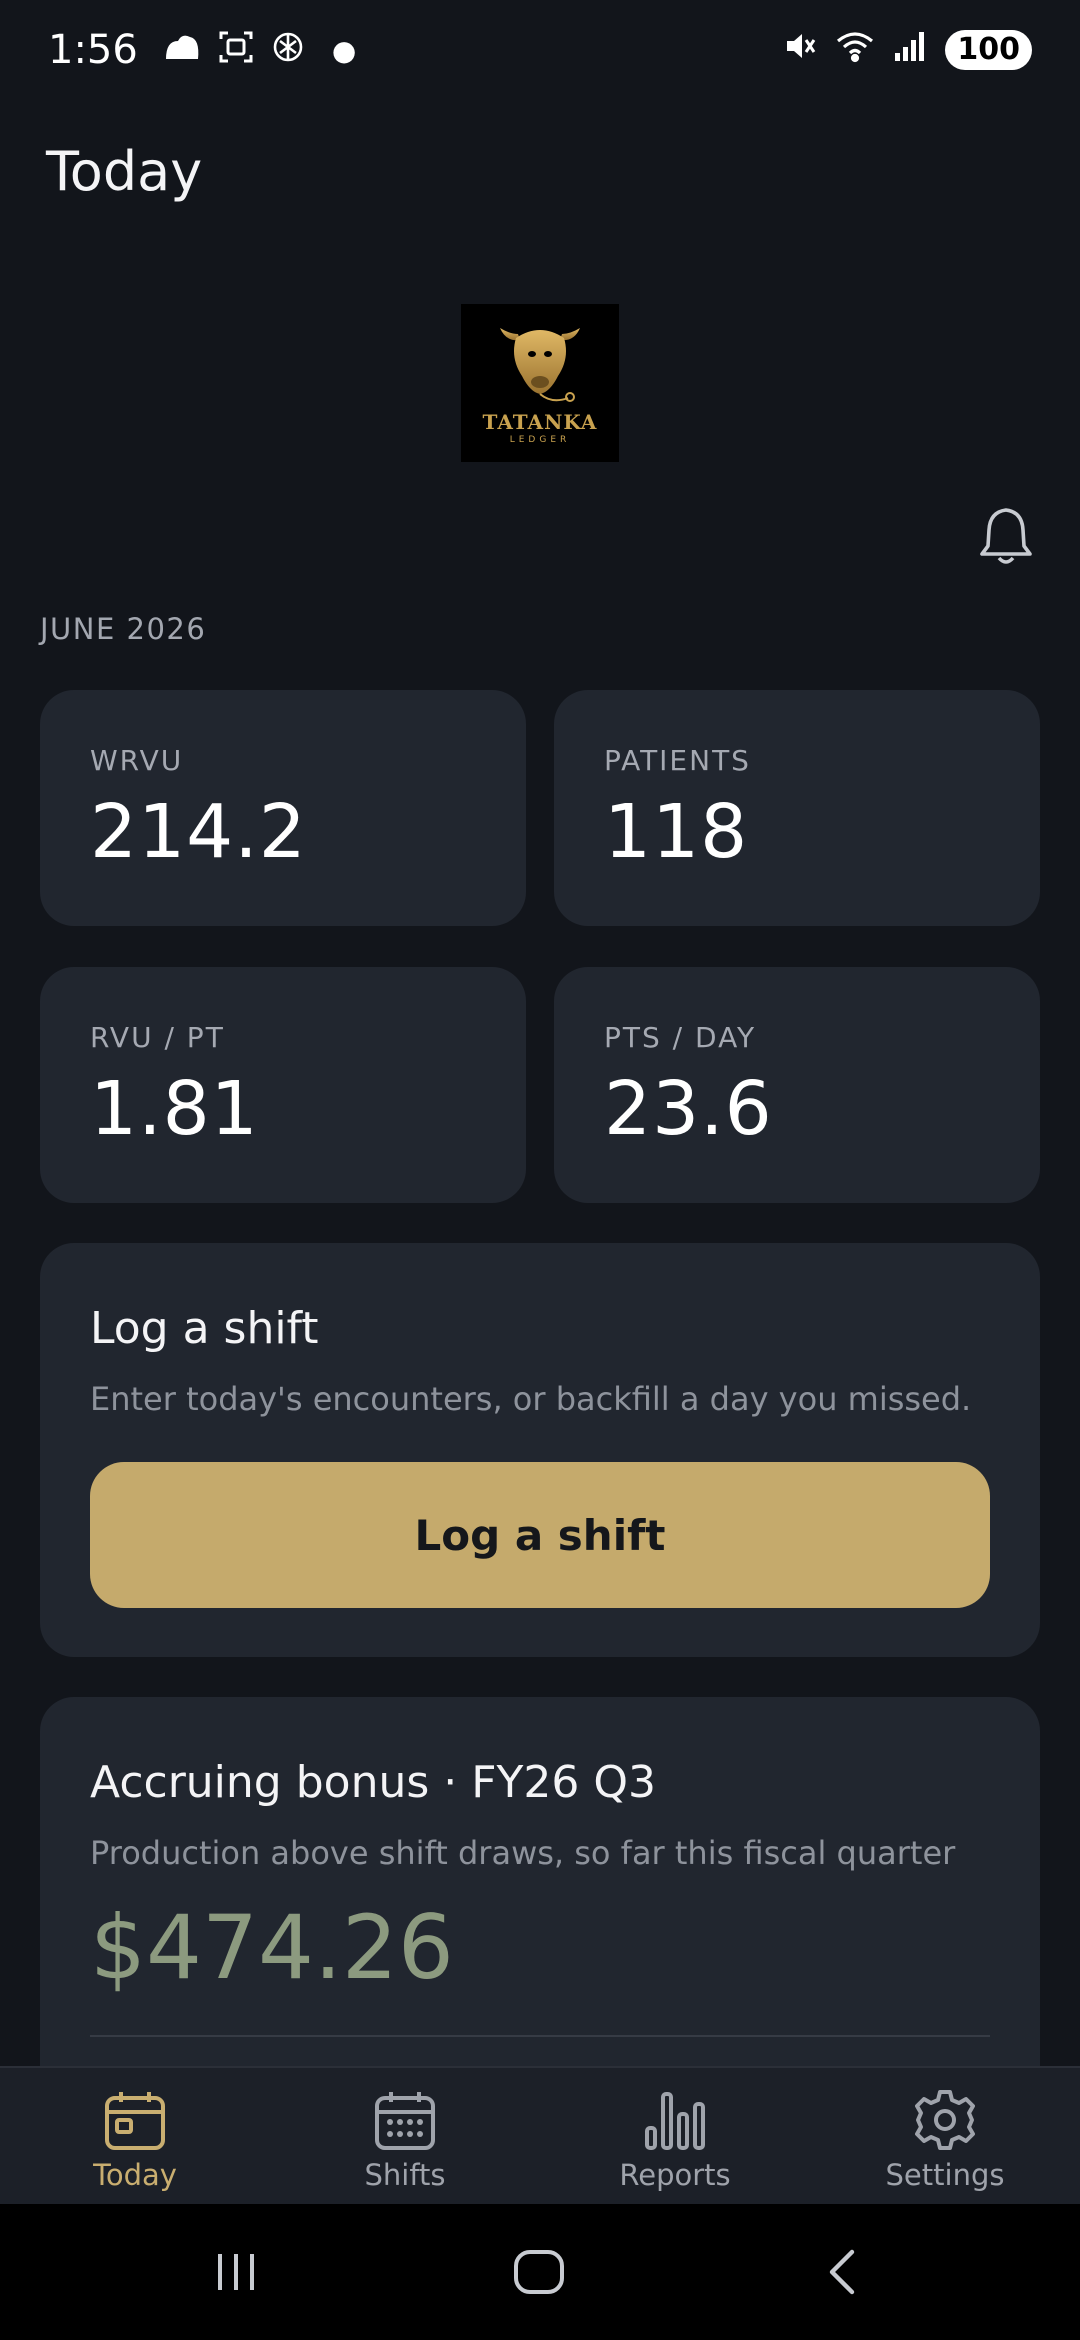  What do you see at coordinates (405, 2175) in the screenshot?
I see `nav-label: Shifts` at bounding box center [405, 2175].